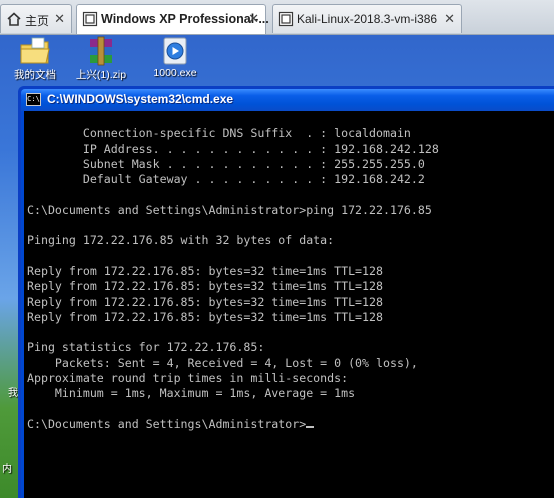  What do you see at coordinates (175, 51) in the screenshot?
I see `media-player-icon` at bounding box center [175, 51].